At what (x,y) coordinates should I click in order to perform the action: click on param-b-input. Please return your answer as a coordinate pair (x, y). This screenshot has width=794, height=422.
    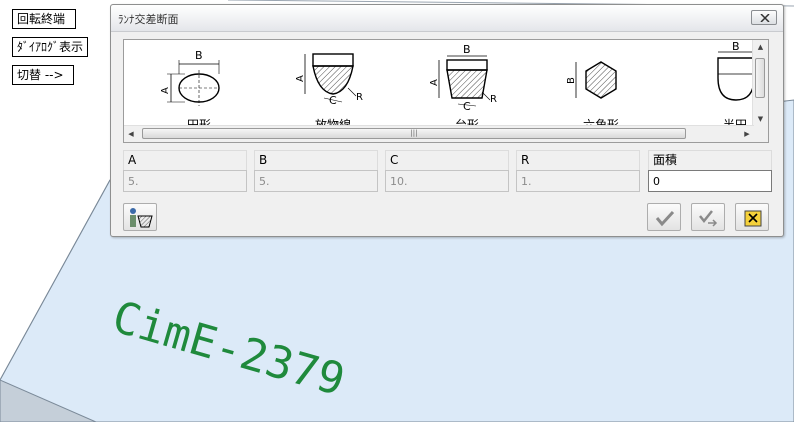
    Looking at the image, I should click on (316, 181).